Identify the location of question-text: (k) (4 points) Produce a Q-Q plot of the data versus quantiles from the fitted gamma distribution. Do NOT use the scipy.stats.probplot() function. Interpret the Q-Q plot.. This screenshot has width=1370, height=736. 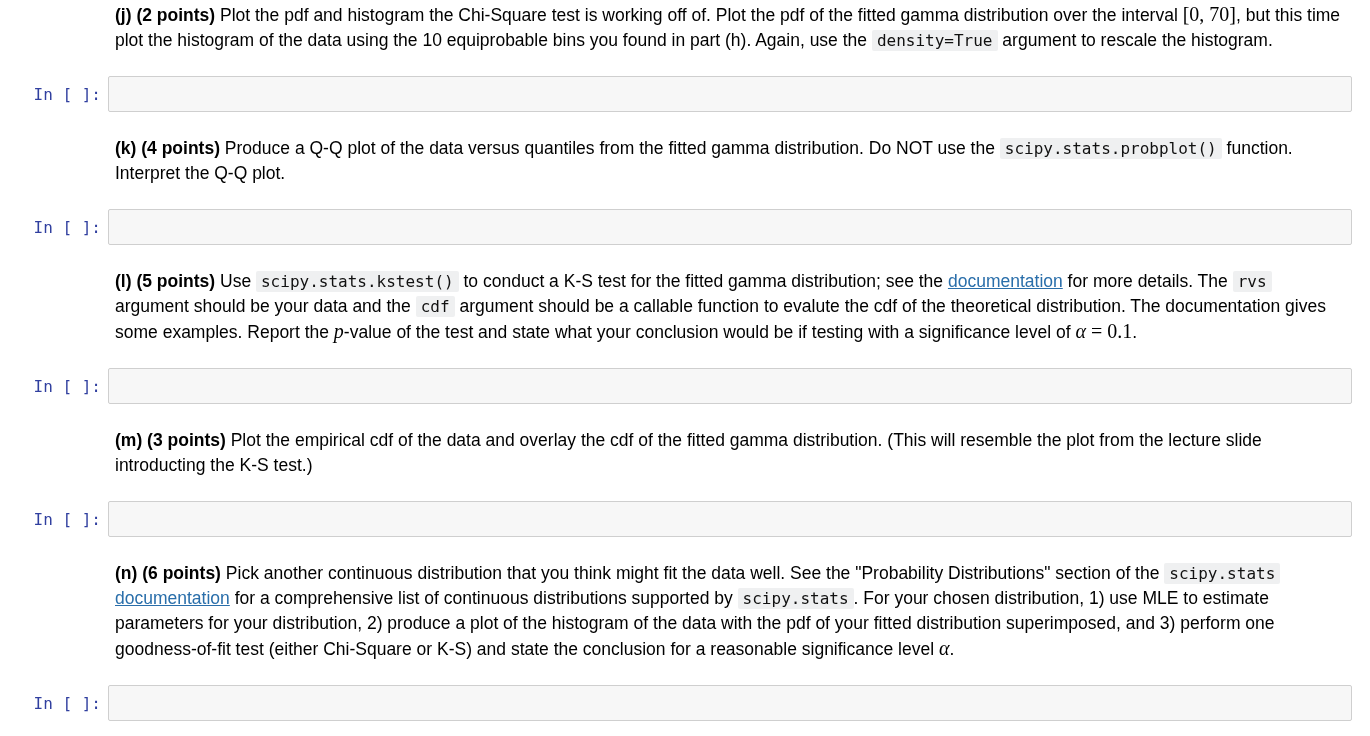
(704, 160).